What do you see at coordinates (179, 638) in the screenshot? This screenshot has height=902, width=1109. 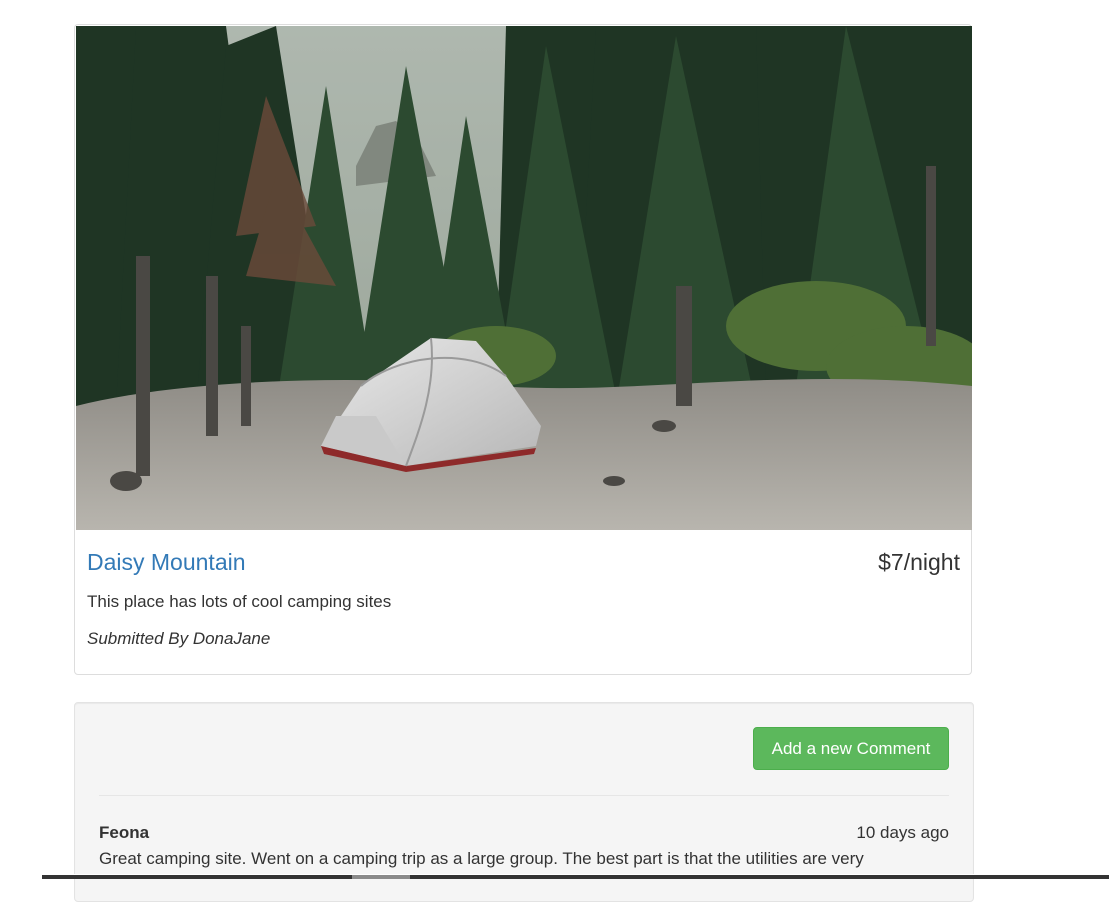 I see `submitted-by-text: Submitted By DonaJane` at bounding box center [179, 638].